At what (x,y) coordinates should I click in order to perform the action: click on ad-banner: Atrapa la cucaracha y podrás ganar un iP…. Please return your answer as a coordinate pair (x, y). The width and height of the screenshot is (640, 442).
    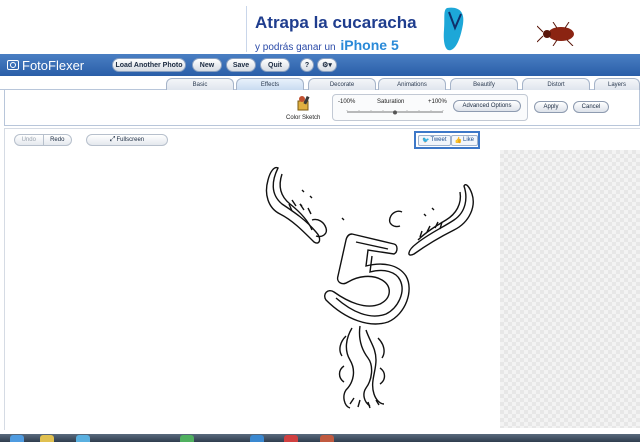
    Looking at the image, I should click on (443, 29).